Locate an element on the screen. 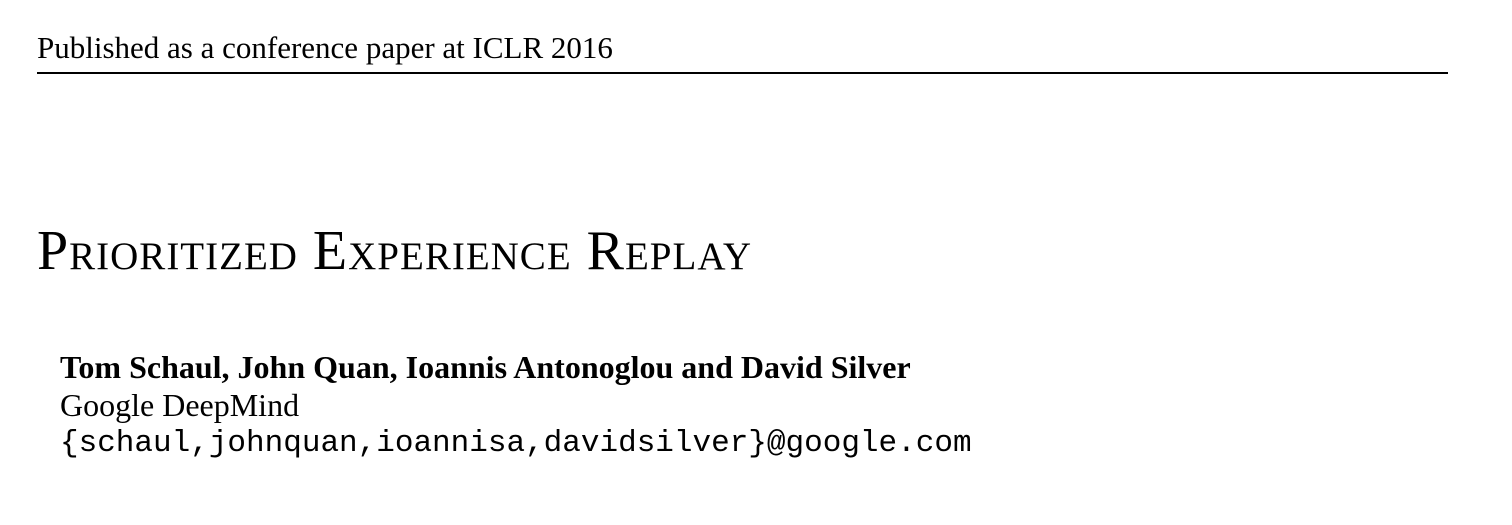 The height and width of the screenshot is (525, 1512). header-rule is located at coordinates (742, 73).